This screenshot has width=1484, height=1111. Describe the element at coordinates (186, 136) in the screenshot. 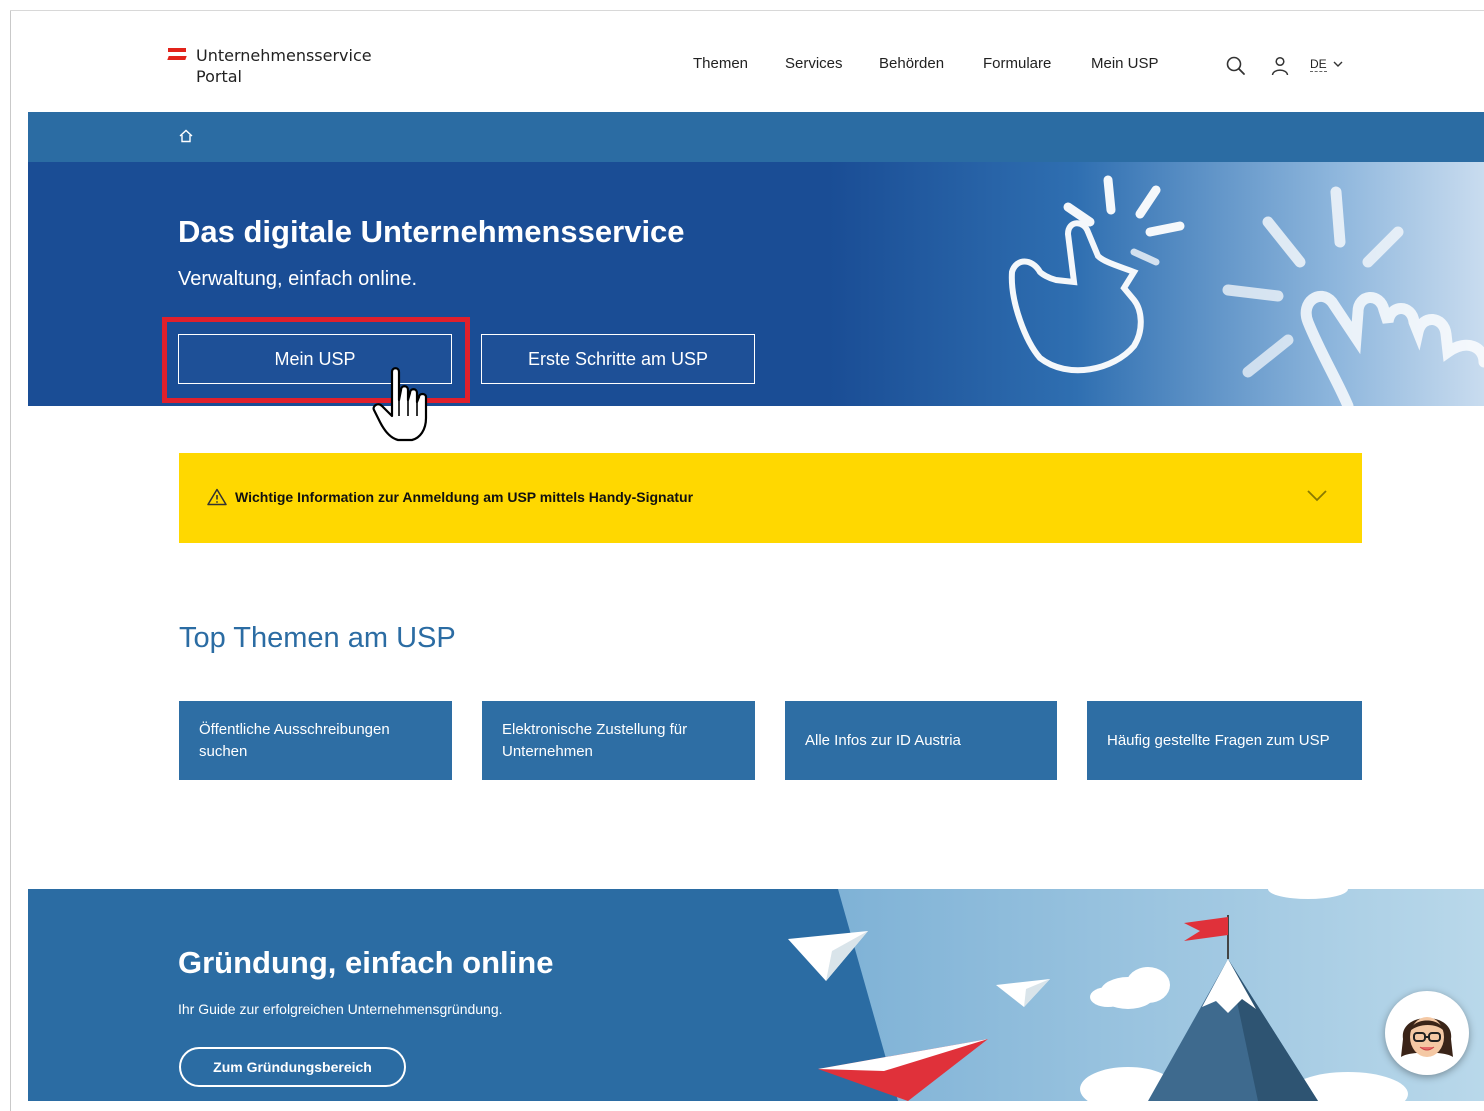

I see `home-icon` at that location.